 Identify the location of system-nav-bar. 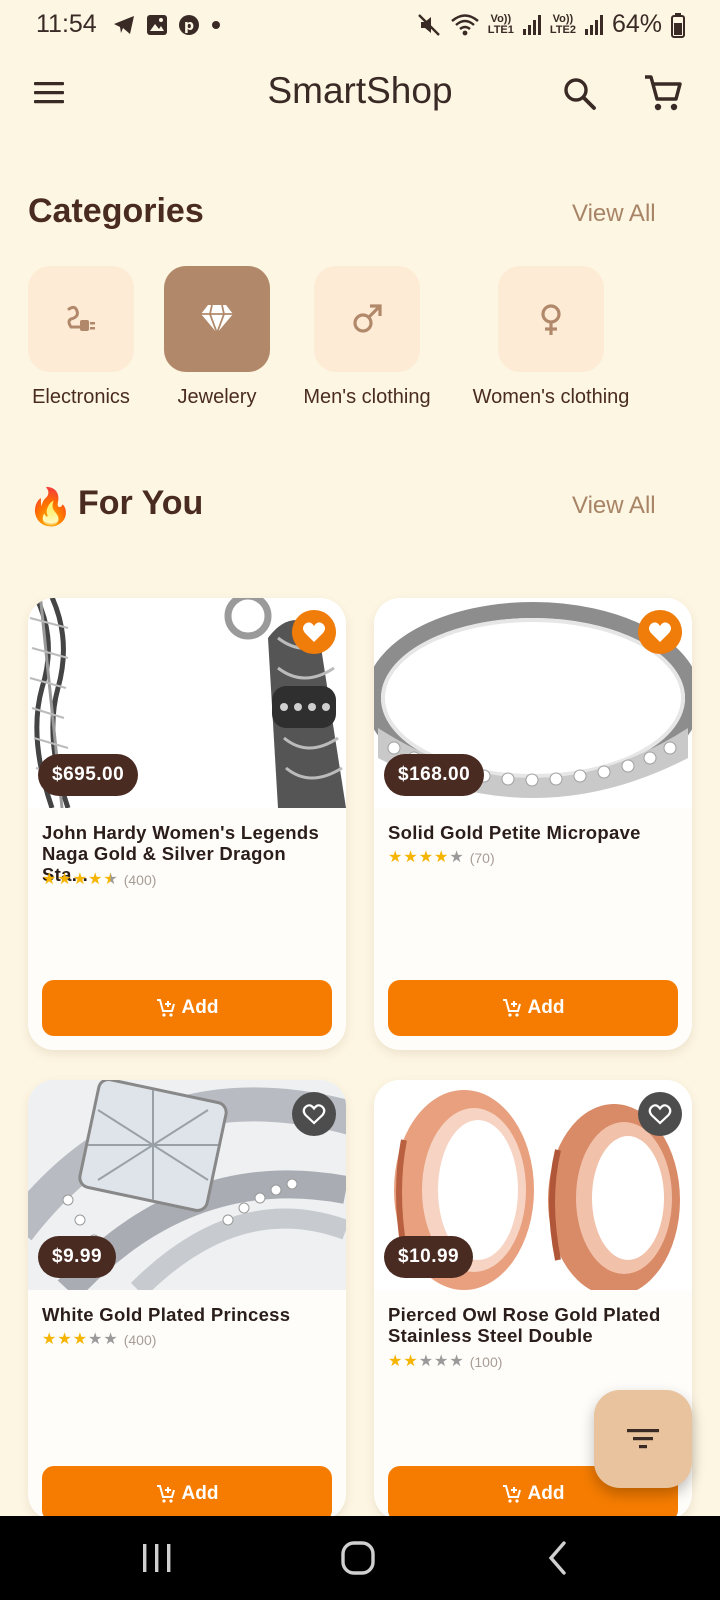
(360, 1558).